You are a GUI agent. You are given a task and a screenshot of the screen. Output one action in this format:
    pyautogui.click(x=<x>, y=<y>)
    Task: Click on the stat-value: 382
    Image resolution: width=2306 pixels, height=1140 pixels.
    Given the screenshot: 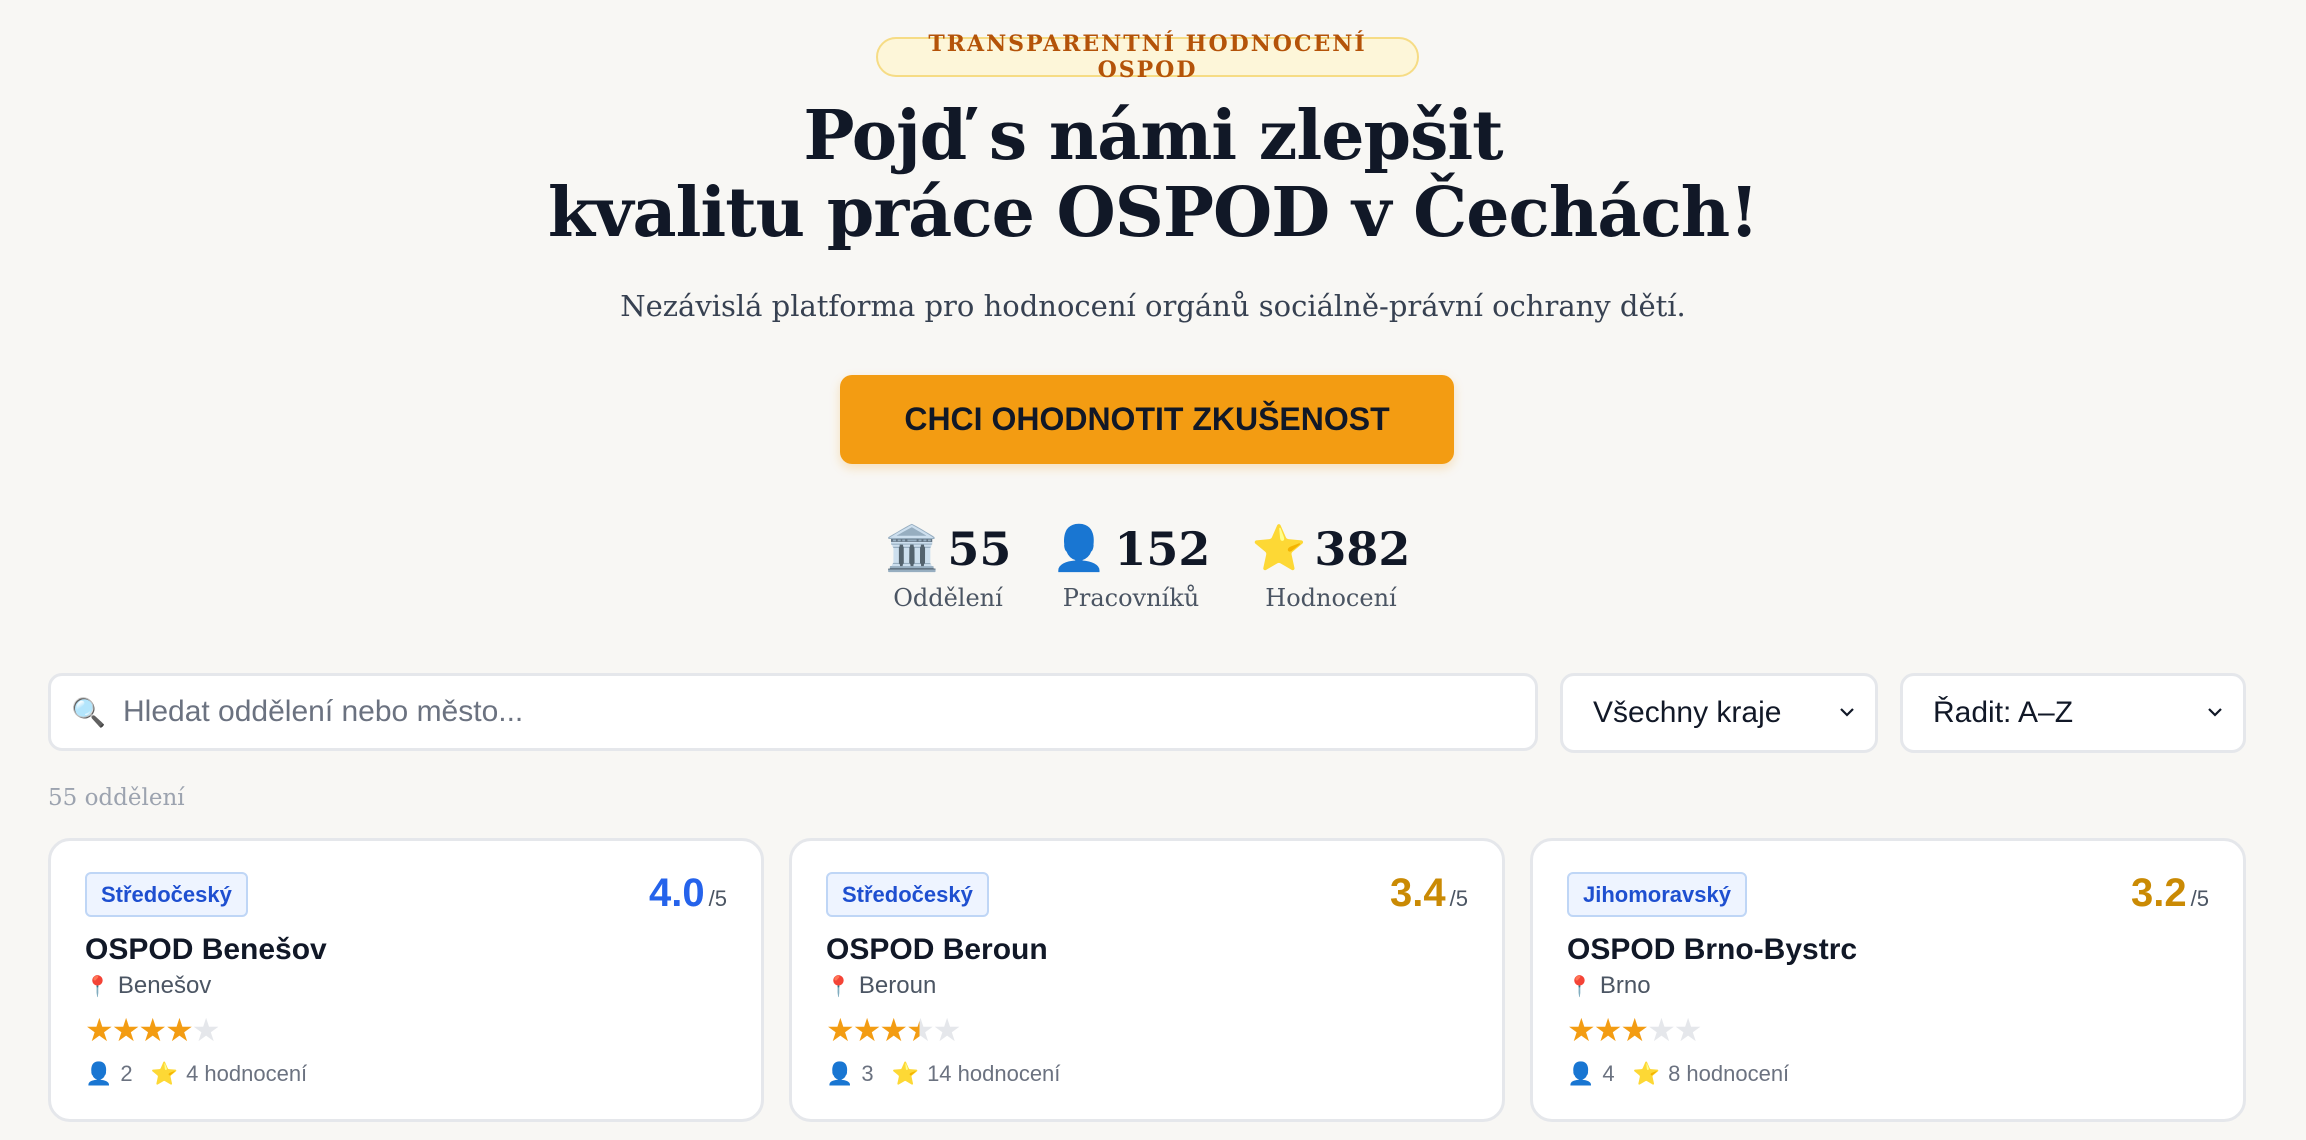 What is the action you would take?
    pyautogui.click(x=1362, y=549)
    